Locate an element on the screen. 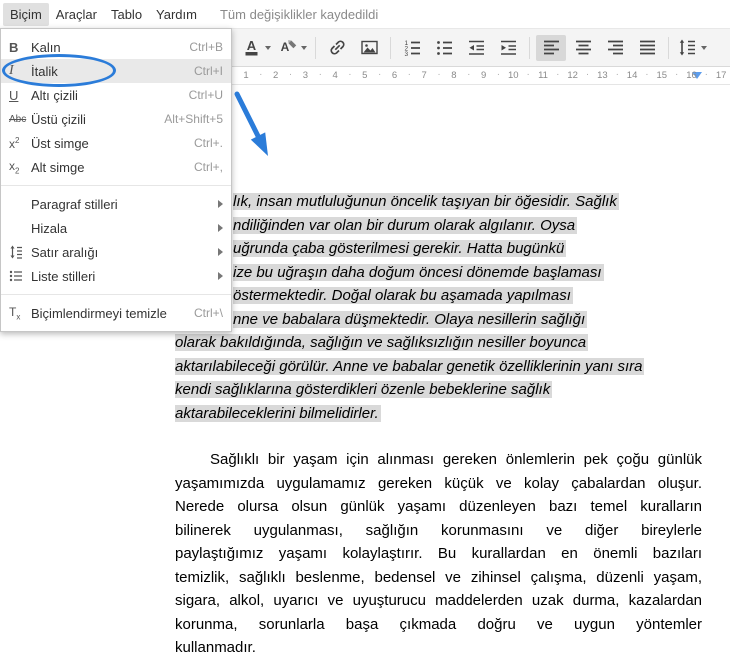 The width and height of the screenshot is (730, 661). insert-link-button is located at coordinates (337, 48).